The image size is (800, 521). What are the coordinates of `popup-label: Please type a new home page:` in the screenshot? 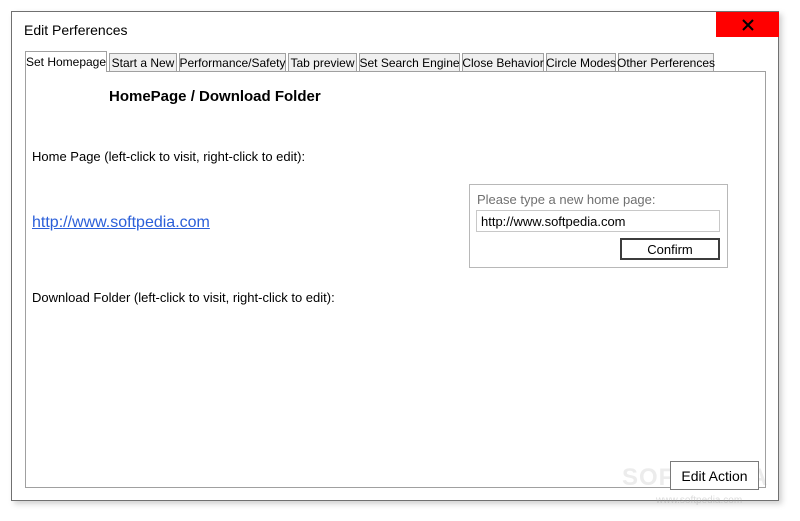 It's located at (566, 199).